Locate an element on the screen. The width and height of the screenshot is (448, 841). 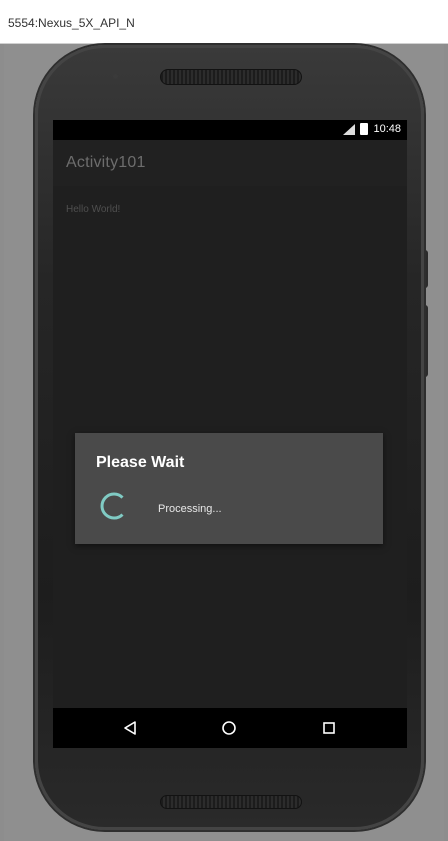
back-button is located at coordinates (130, 728).